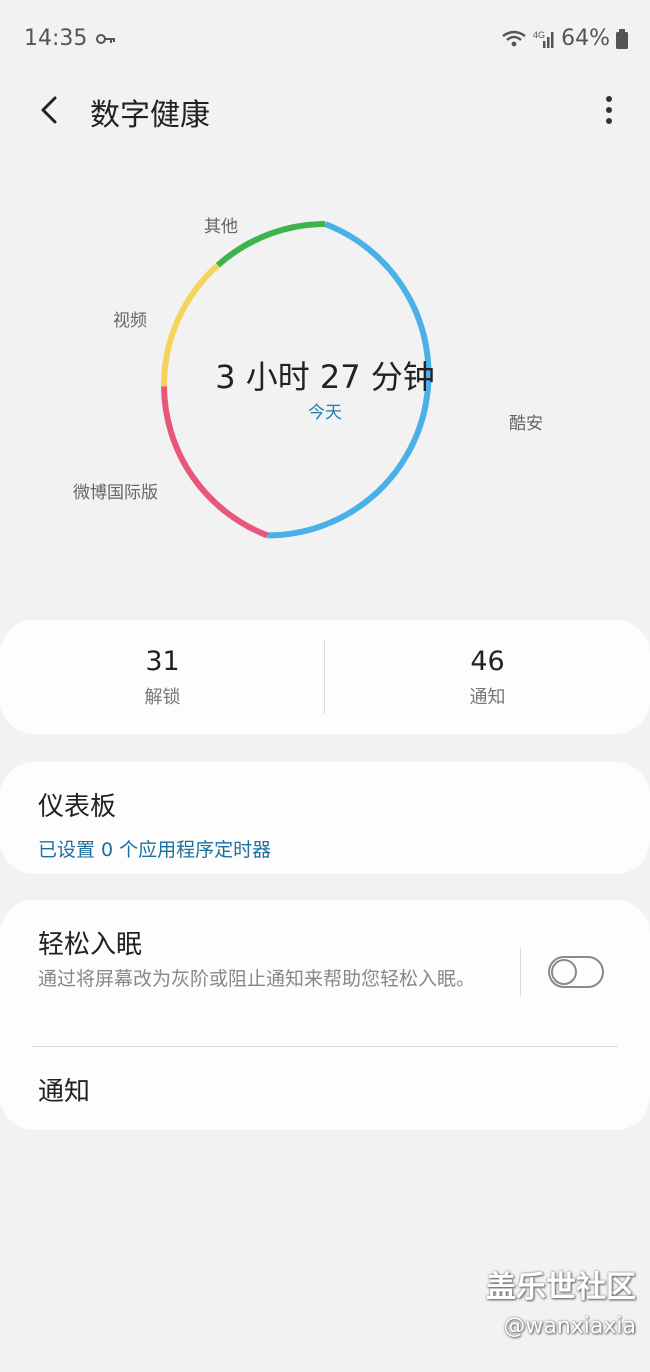 This screenshot has height=1372, width=650. What do you see at coordinates (569, 1326) in the screenshot?
I see `watermark-user: @wanxiaxia` at bounding box center [569, 1326].